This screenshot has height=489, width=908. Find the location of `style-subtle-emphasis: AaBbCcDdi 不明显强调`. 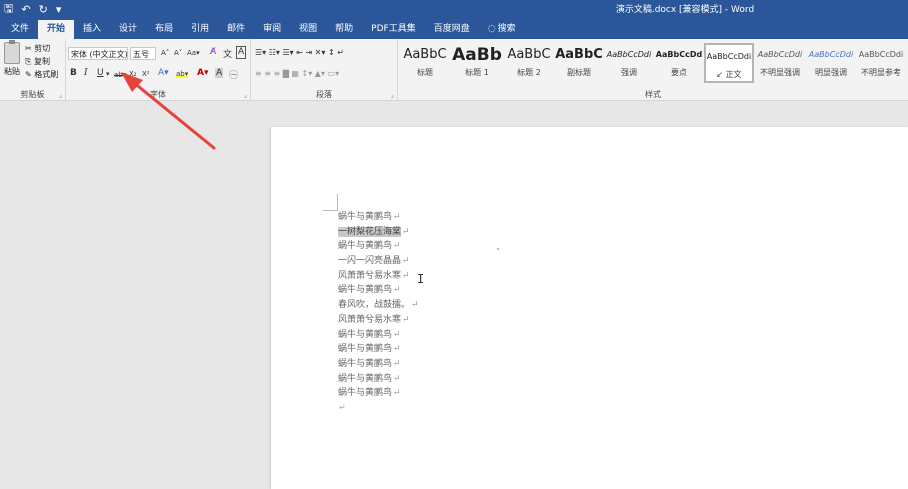

style-subtle-emphasis: AaBbCcDdi 不明显强调 is located at coordinates (780, 63).